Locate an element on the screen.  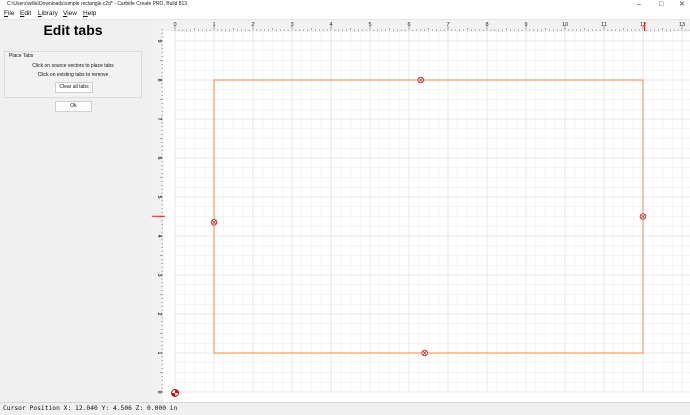
menu-library: Library is located at coordinates (48, 14).